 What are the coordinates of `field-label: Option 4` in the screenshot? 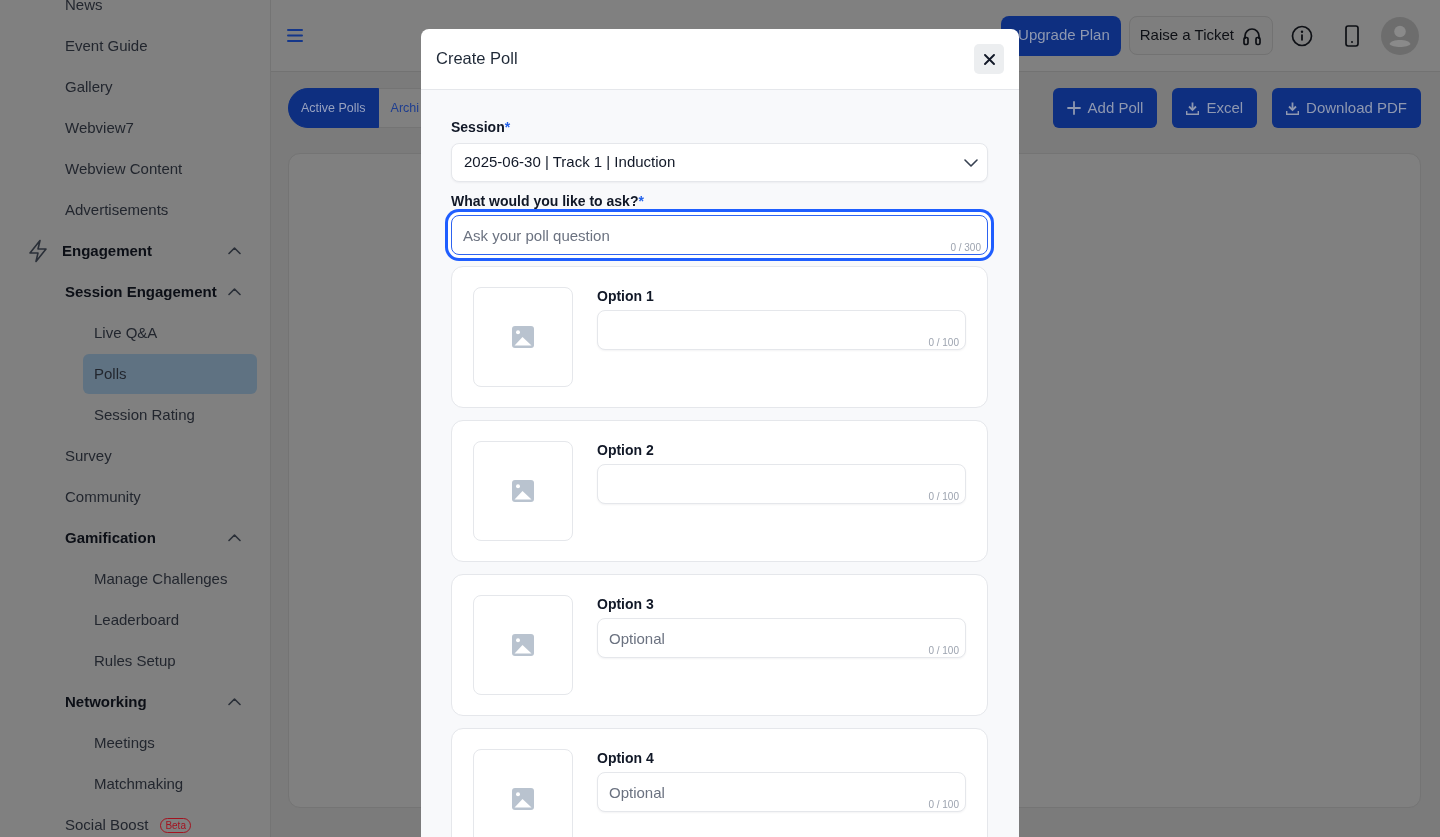 It's located at (626, 758).